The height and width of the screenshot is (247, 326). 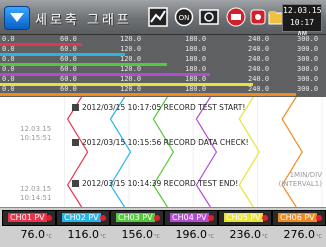 What do you see at coordinates (36, 138) in the screenshot?
I see `timestamp-time: 10:15:51` at bounding box center [36, 138].